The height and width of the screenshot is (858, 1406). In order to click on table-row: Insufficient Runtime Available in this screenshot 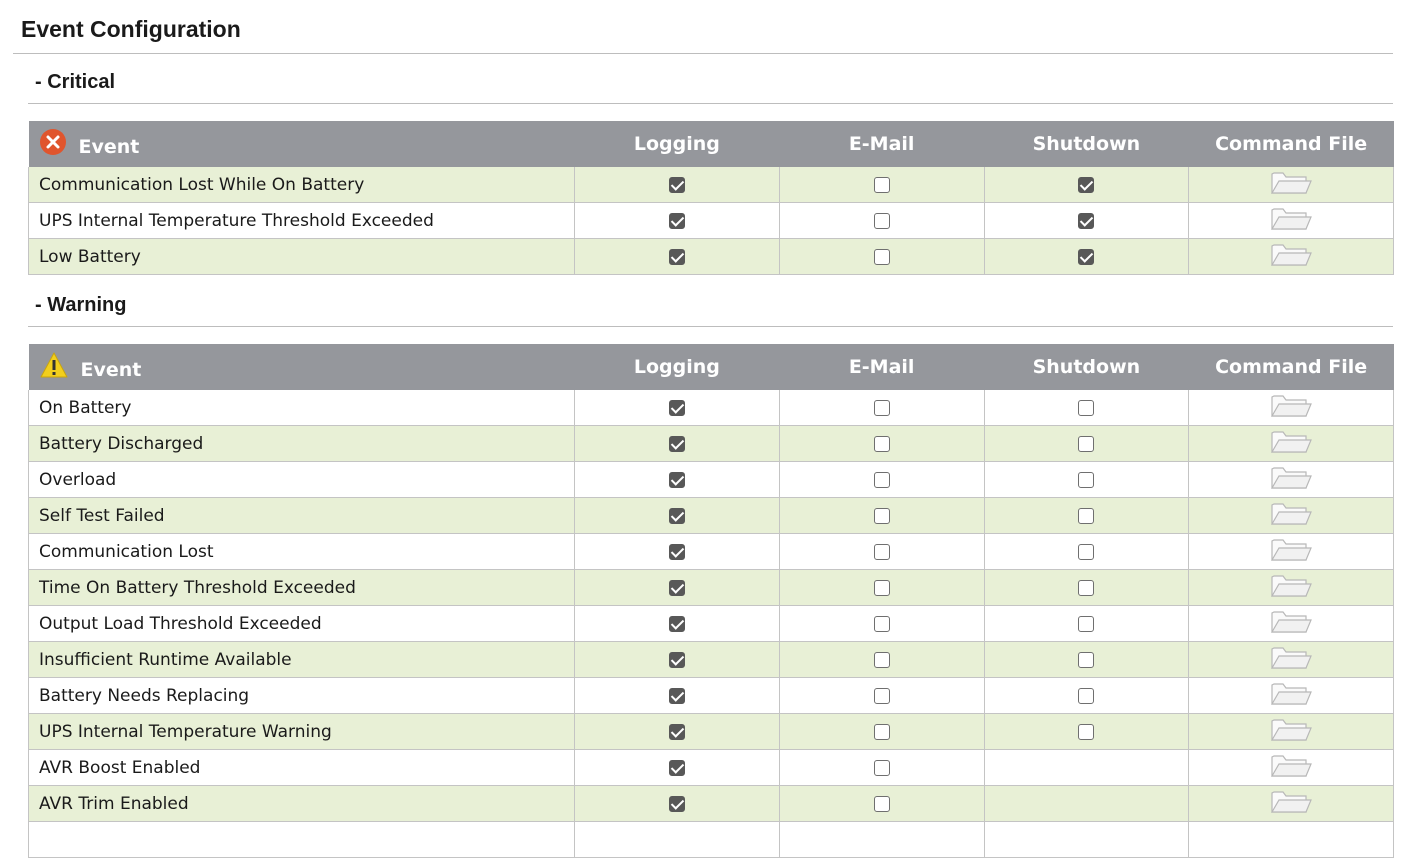, I will do `click(711, 659)`.